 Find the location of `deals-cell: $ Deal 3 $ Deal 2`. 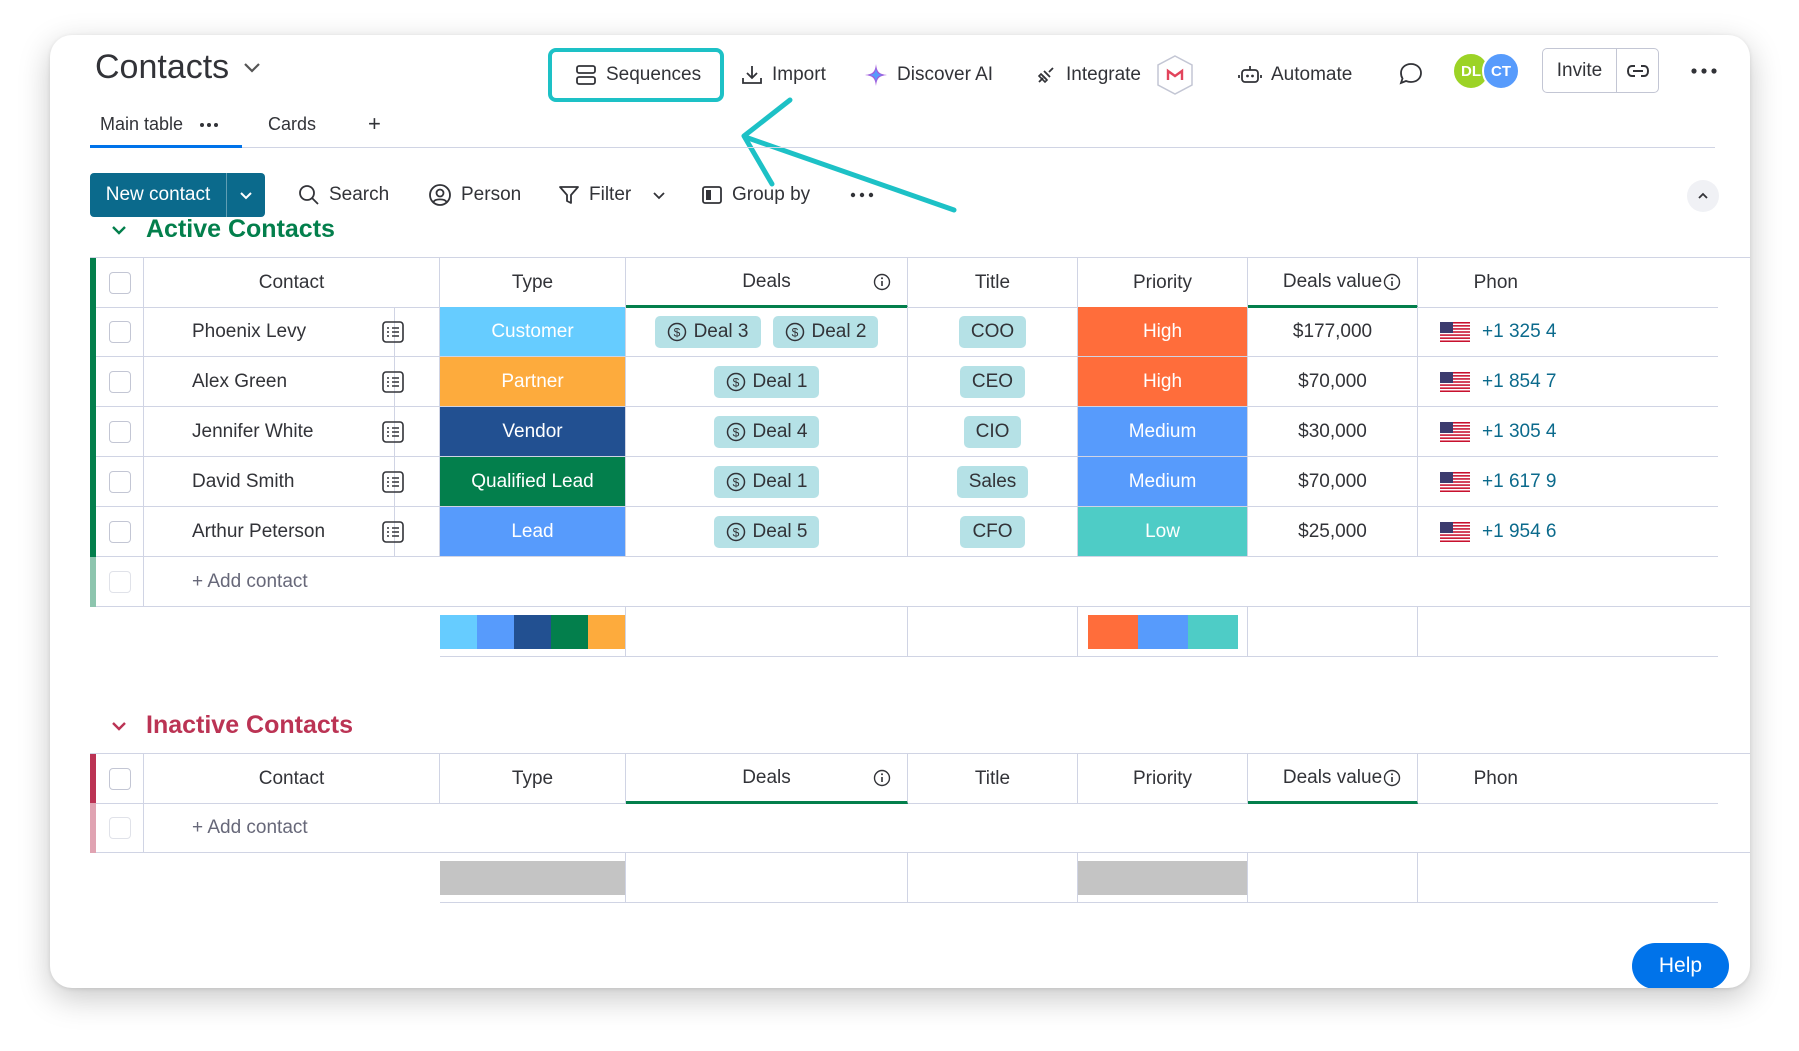

deals-cell: $ Deal 3 $ Deal 2 is located at coordinates (767, 332).